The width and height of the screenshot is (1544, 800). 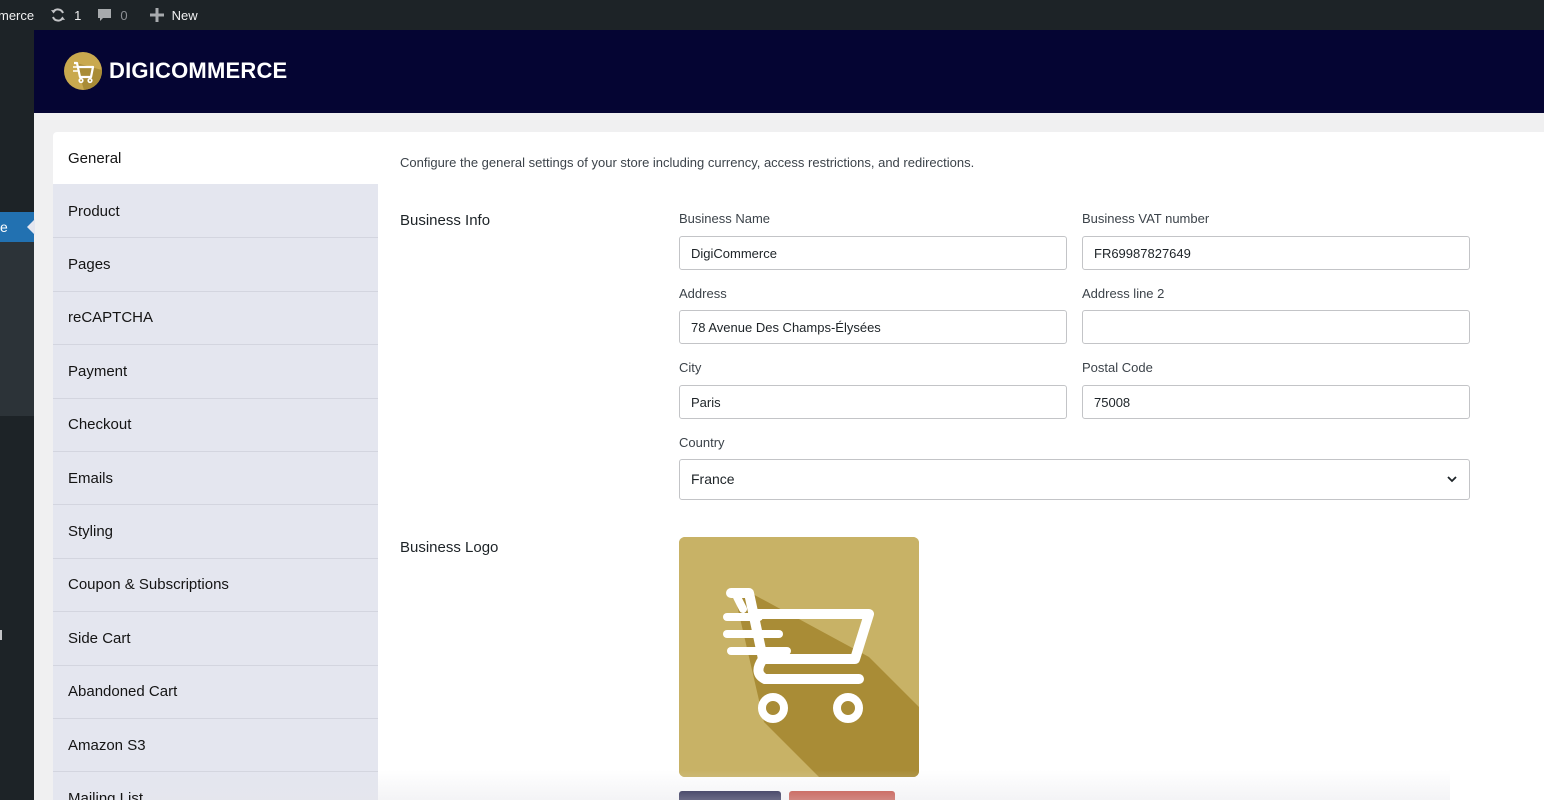 I want to click on address2-input, so click(x=1276, y=327).